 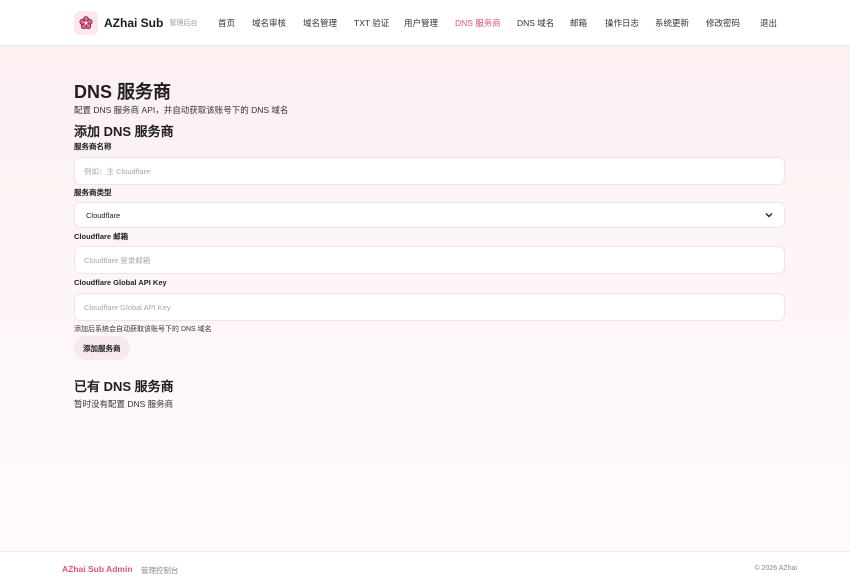 I want to click on cloudflare-email-label: Cloudflare 邮箱, so click(x=101, y=236).